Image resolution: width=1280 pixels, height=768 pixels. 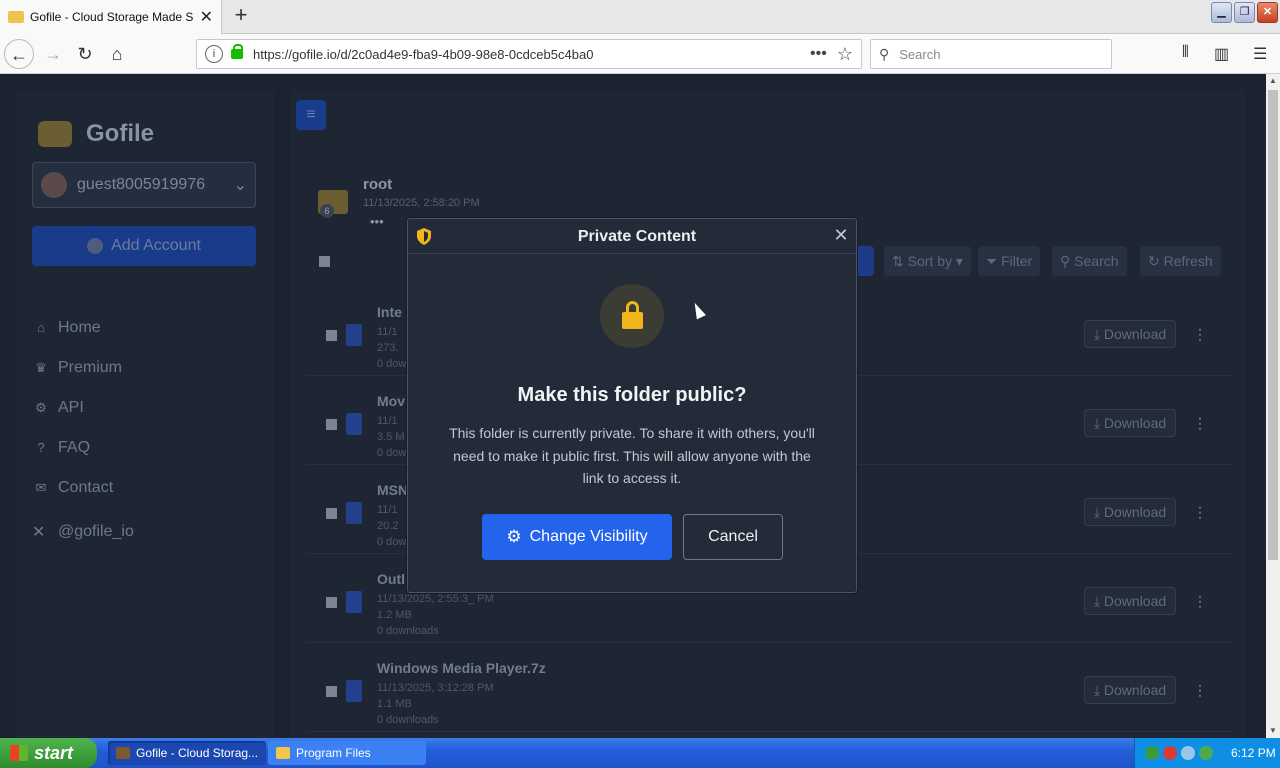 What do you see at coordinates (389, 312) in the screenshot?
I see `file-name: Inte` at bounding box center [389, 312].